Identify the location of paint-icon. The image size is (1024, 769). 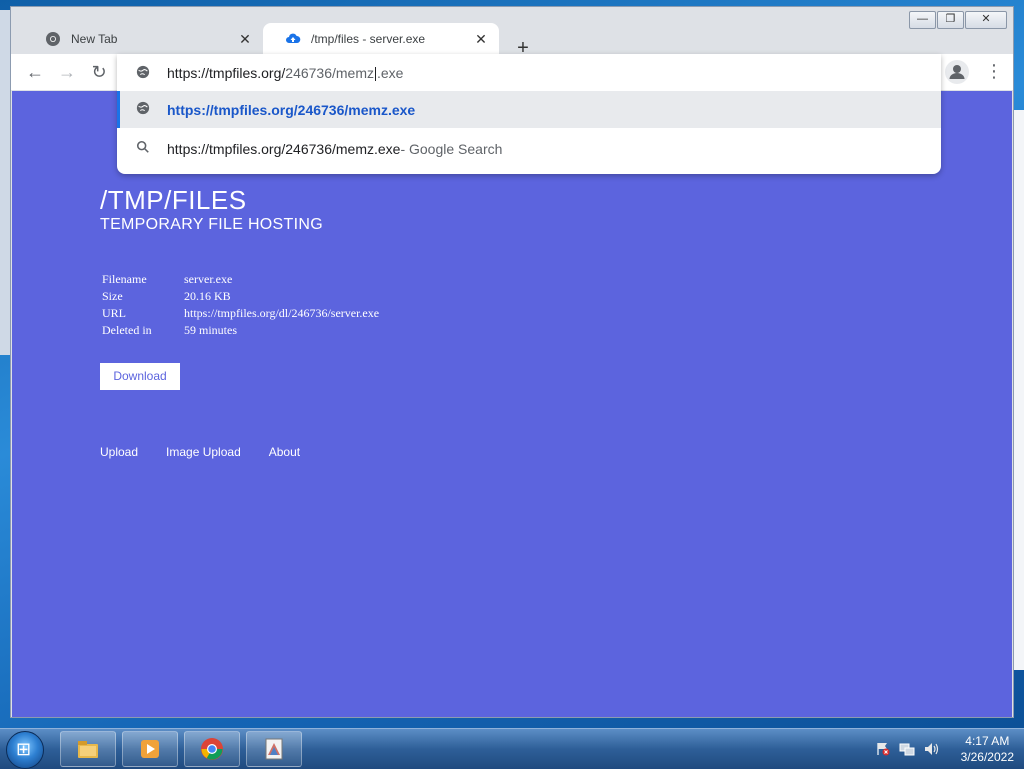
(274, 749).